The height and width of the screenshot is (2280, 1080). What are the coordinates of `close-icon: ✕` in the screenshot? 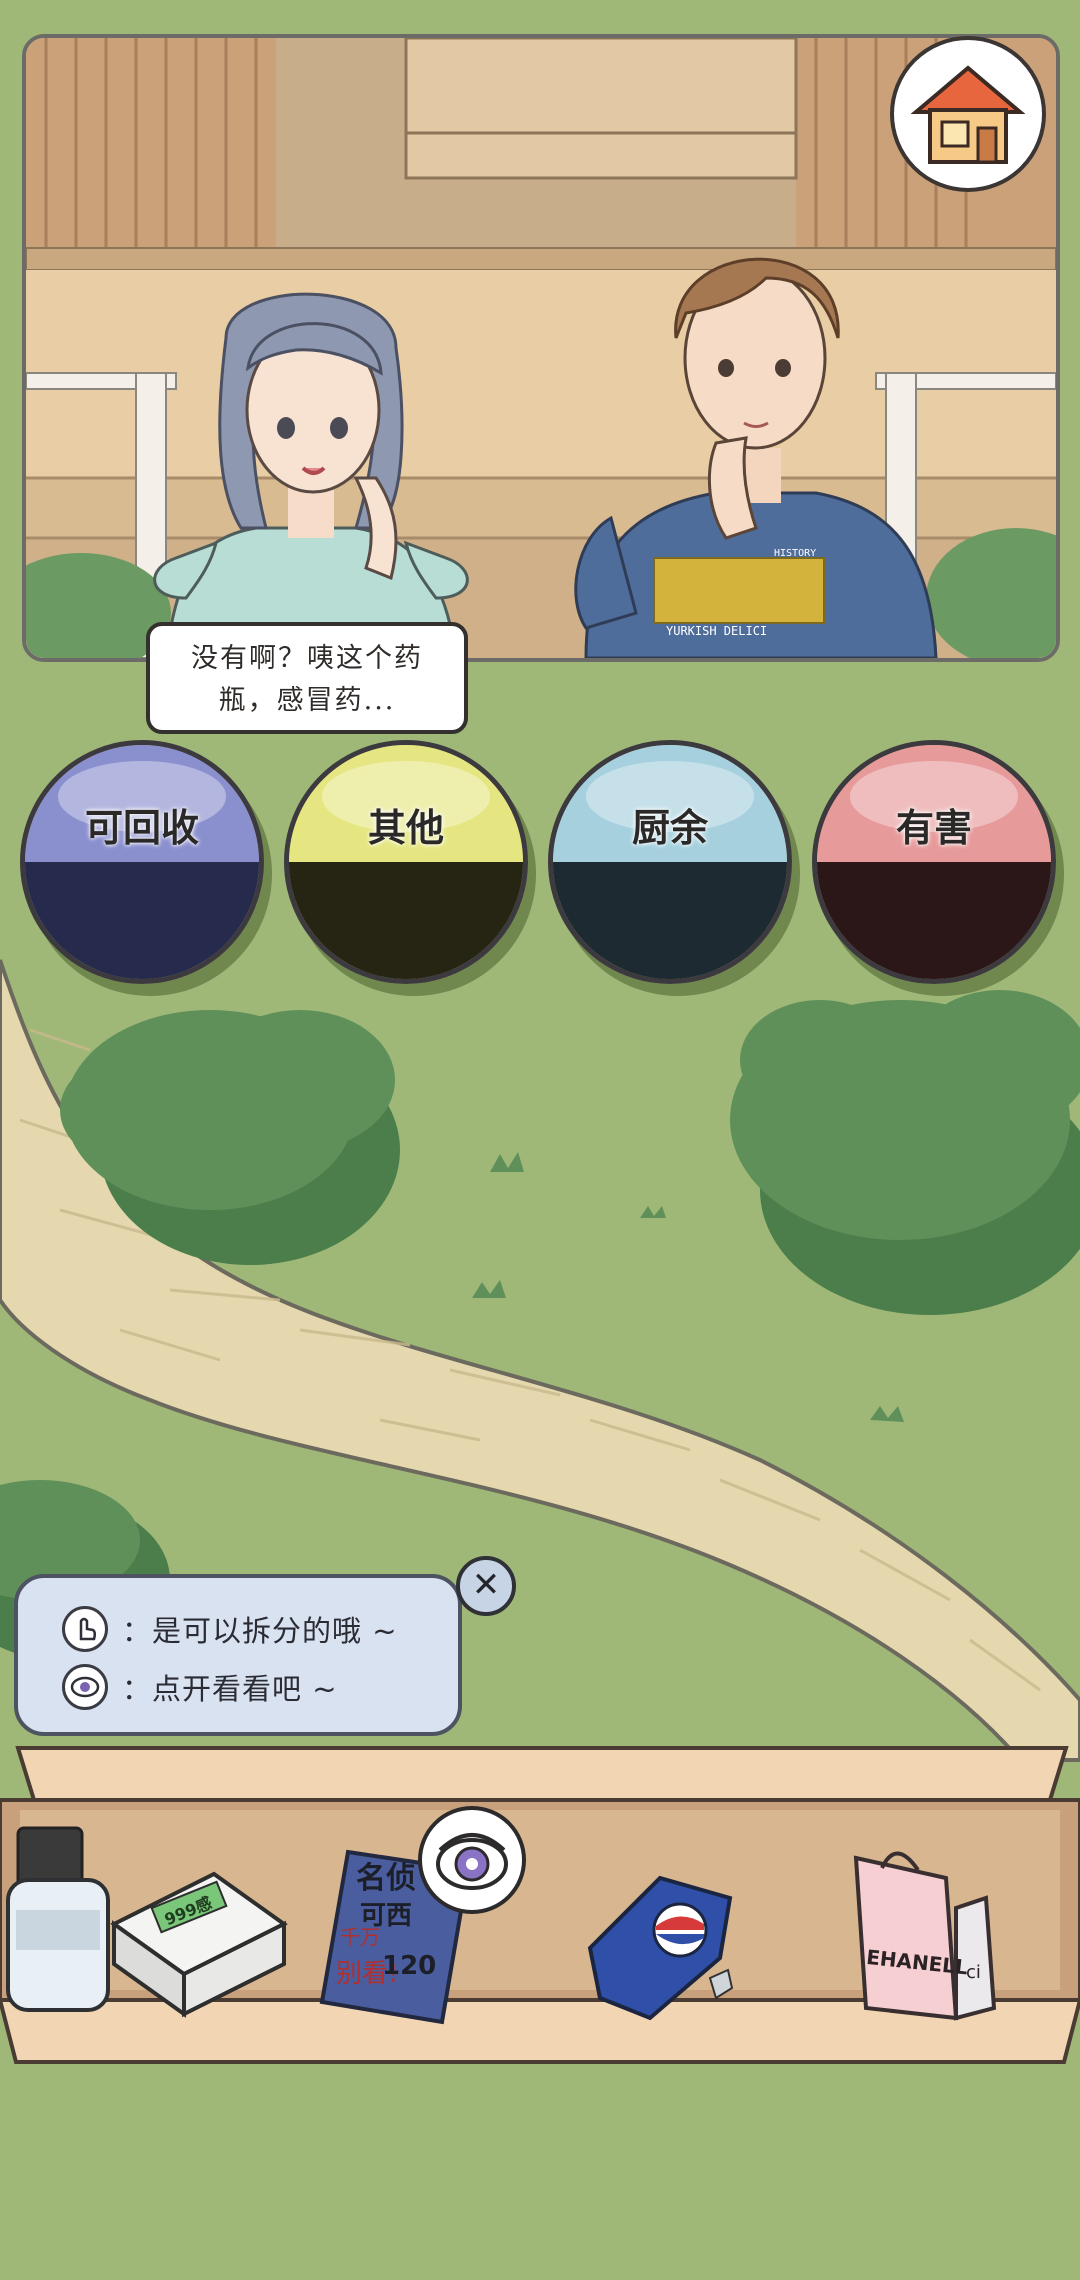 It's located at (486, 1585).